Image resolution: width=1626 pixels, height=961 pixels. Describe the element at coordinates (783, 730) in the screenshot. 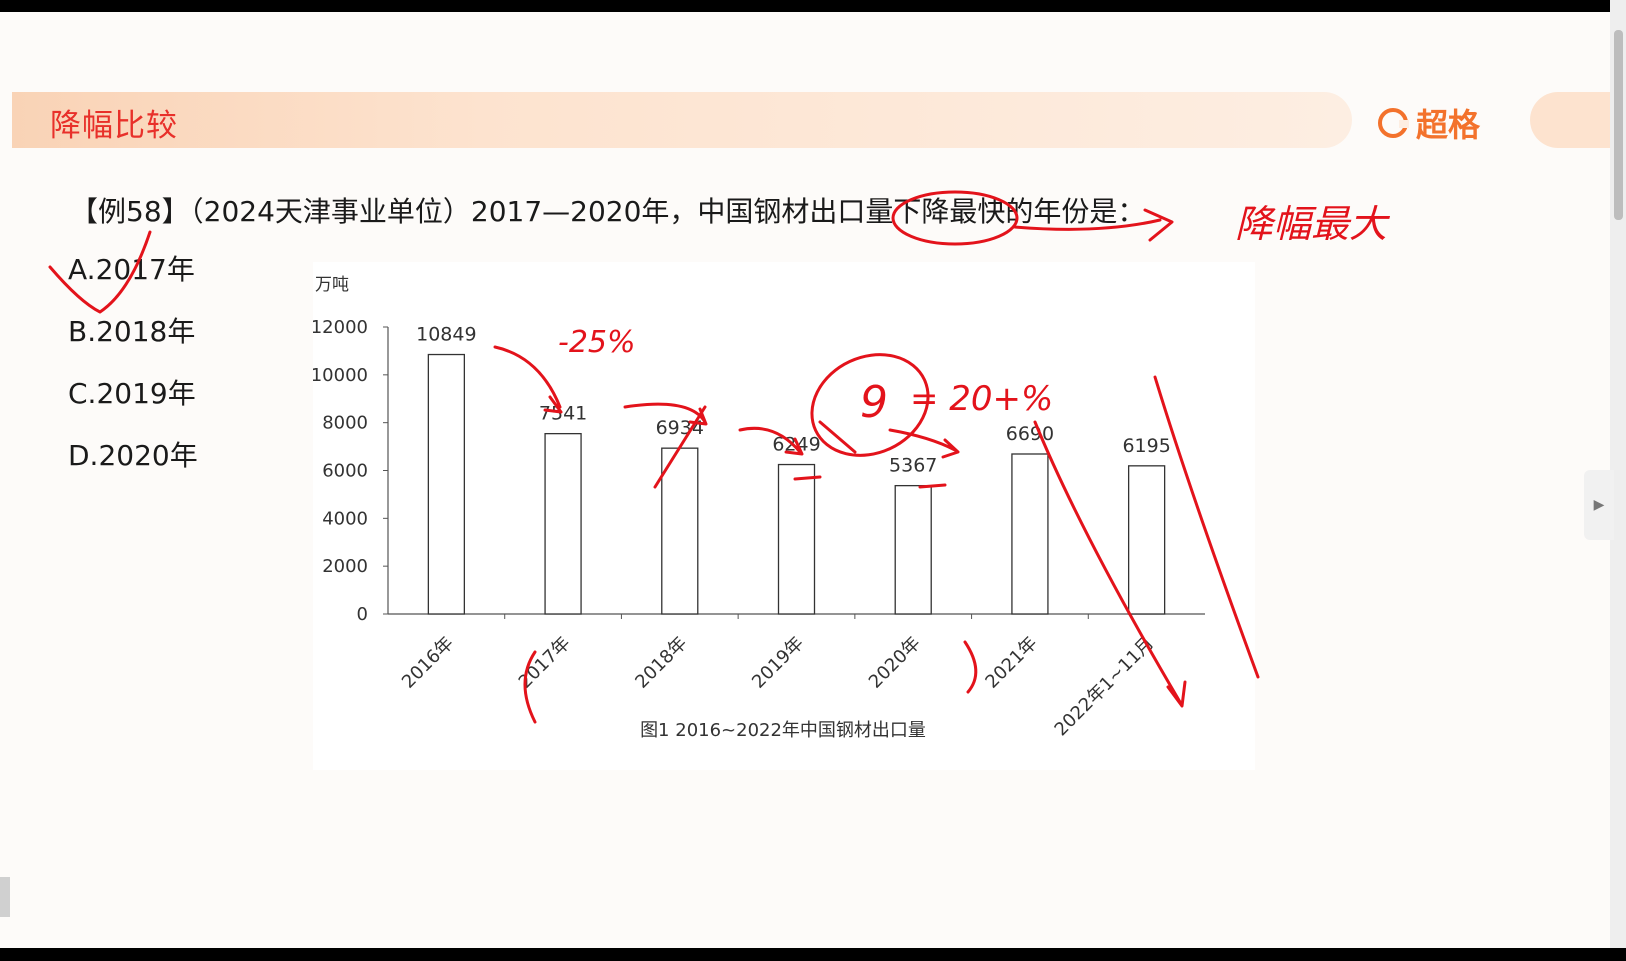

I see `chart-caption: 图1 2016~2022年中国钢材出口量` at that location.